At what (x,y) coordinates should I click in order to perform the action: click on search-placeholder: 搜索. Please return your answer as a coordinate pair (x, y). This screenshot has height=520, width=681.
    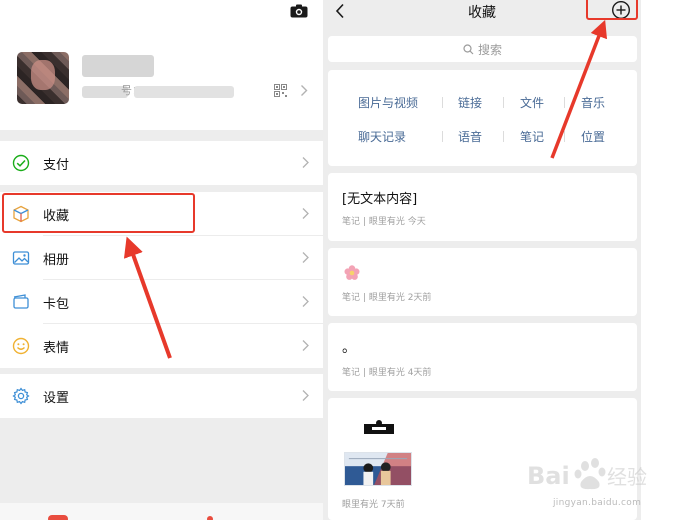
    Looking at the image, I should click on (489, 49).